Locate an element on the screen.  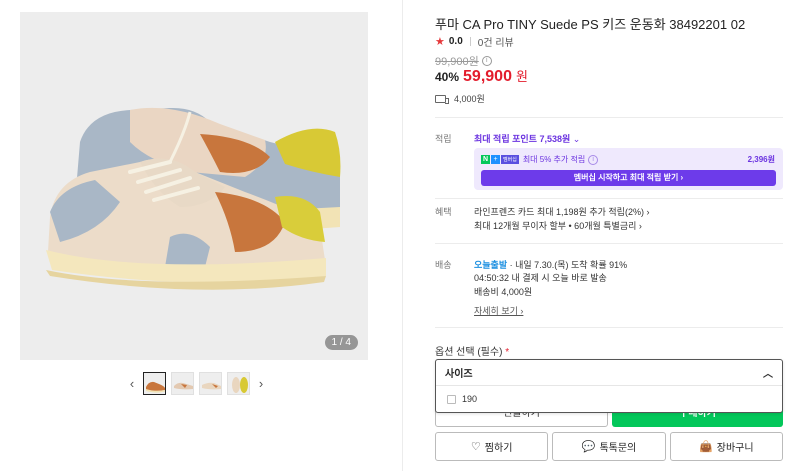
points-label: 적립 is located at coordinates (443, 139).